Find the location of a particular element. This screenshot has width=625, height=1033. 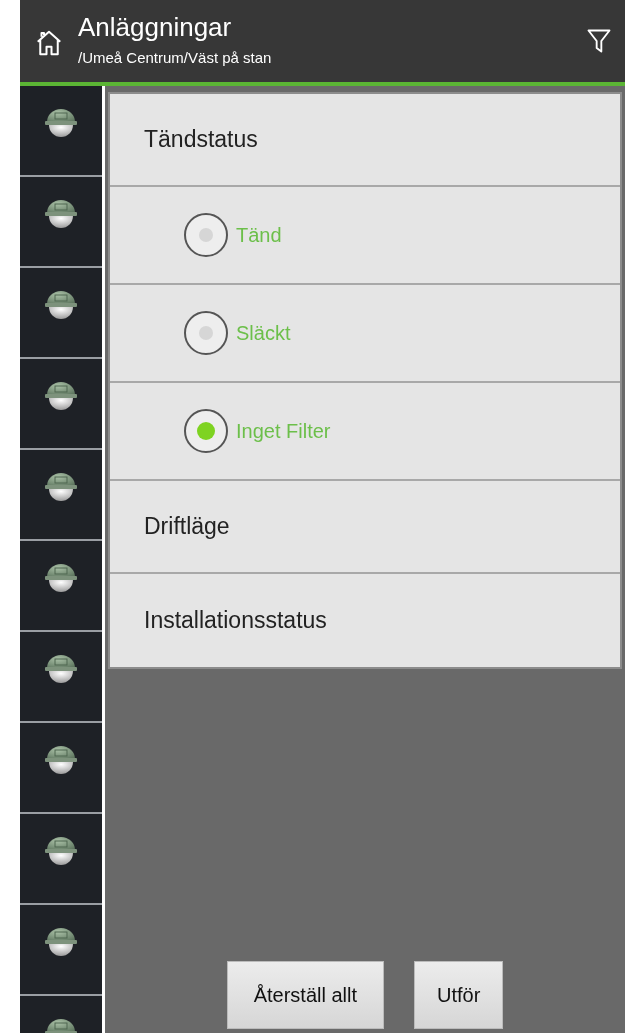

filter-category: Driftläge is located at coordinates (365, 527).